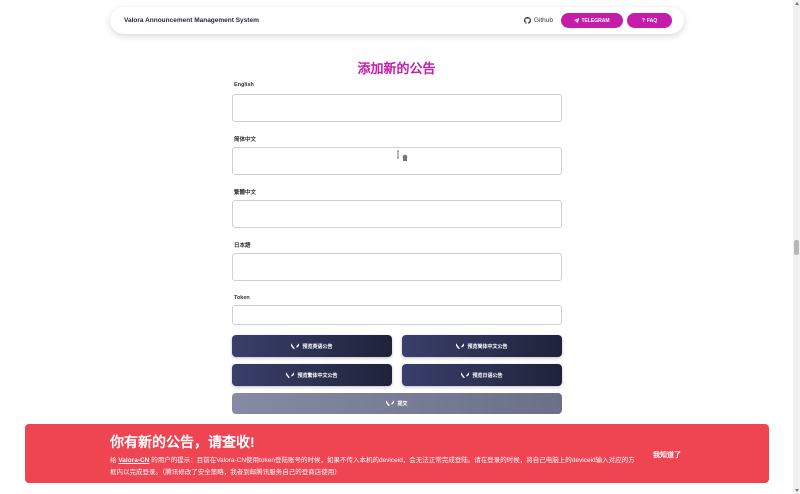 This screenshot has width=800, height=494. Describe the element at coordinates (397, 214) in the screenshot. I see `traditional-chinese-textarea` at that location.